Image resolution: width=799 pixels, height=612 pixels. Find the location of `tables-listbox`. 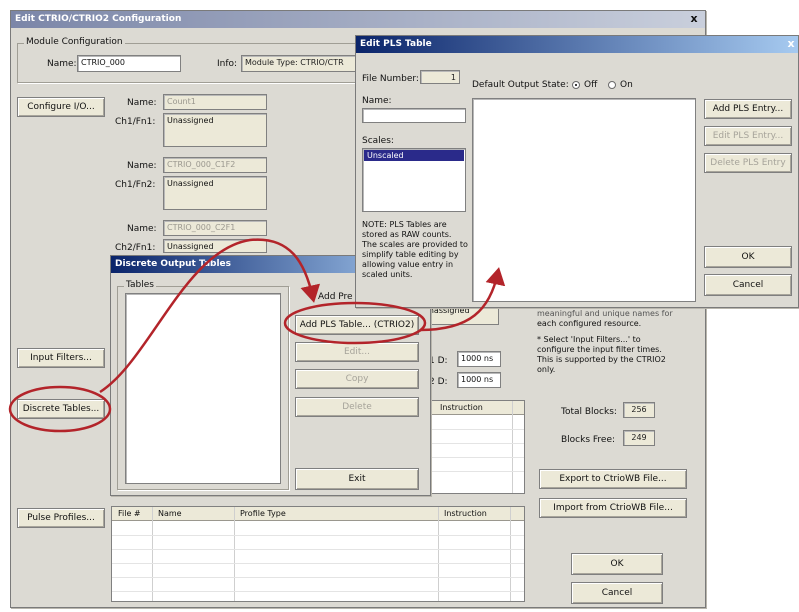

tables-listbox is located at coordinates (203, 388).